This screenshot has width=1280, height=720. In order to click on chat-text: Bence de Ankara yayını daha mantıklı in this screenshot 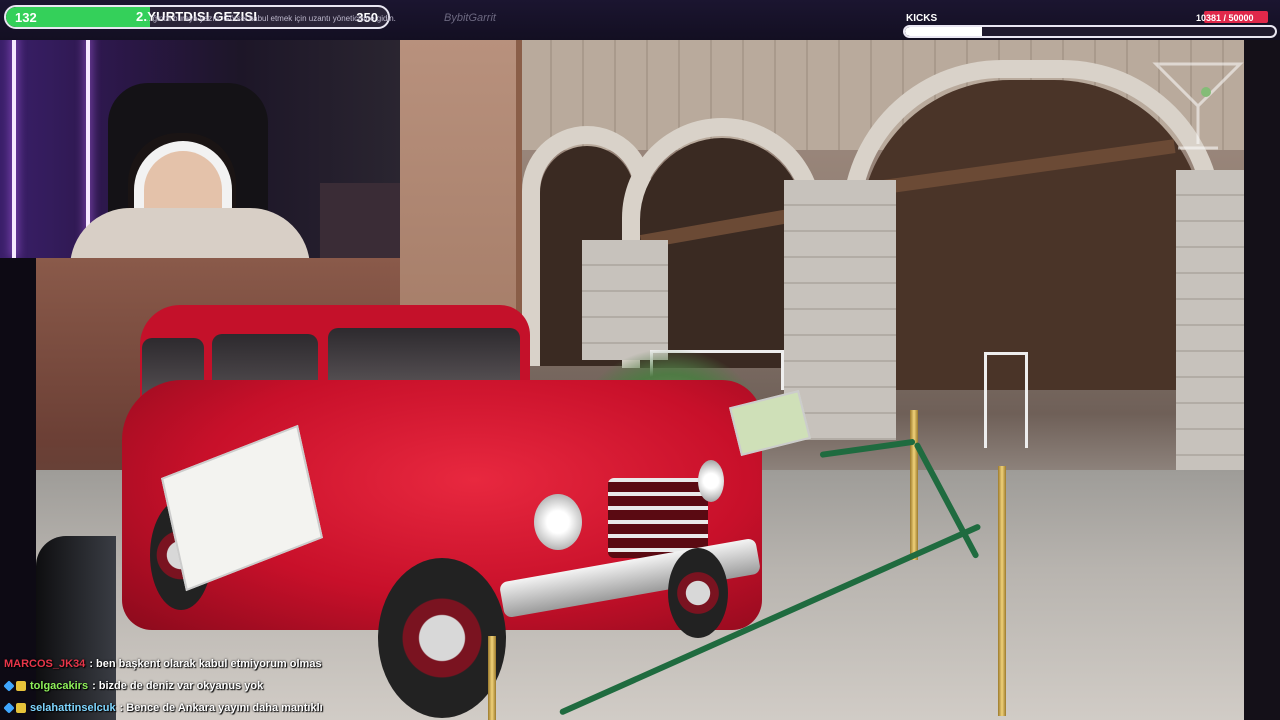, I will do `click(224, 708)`.